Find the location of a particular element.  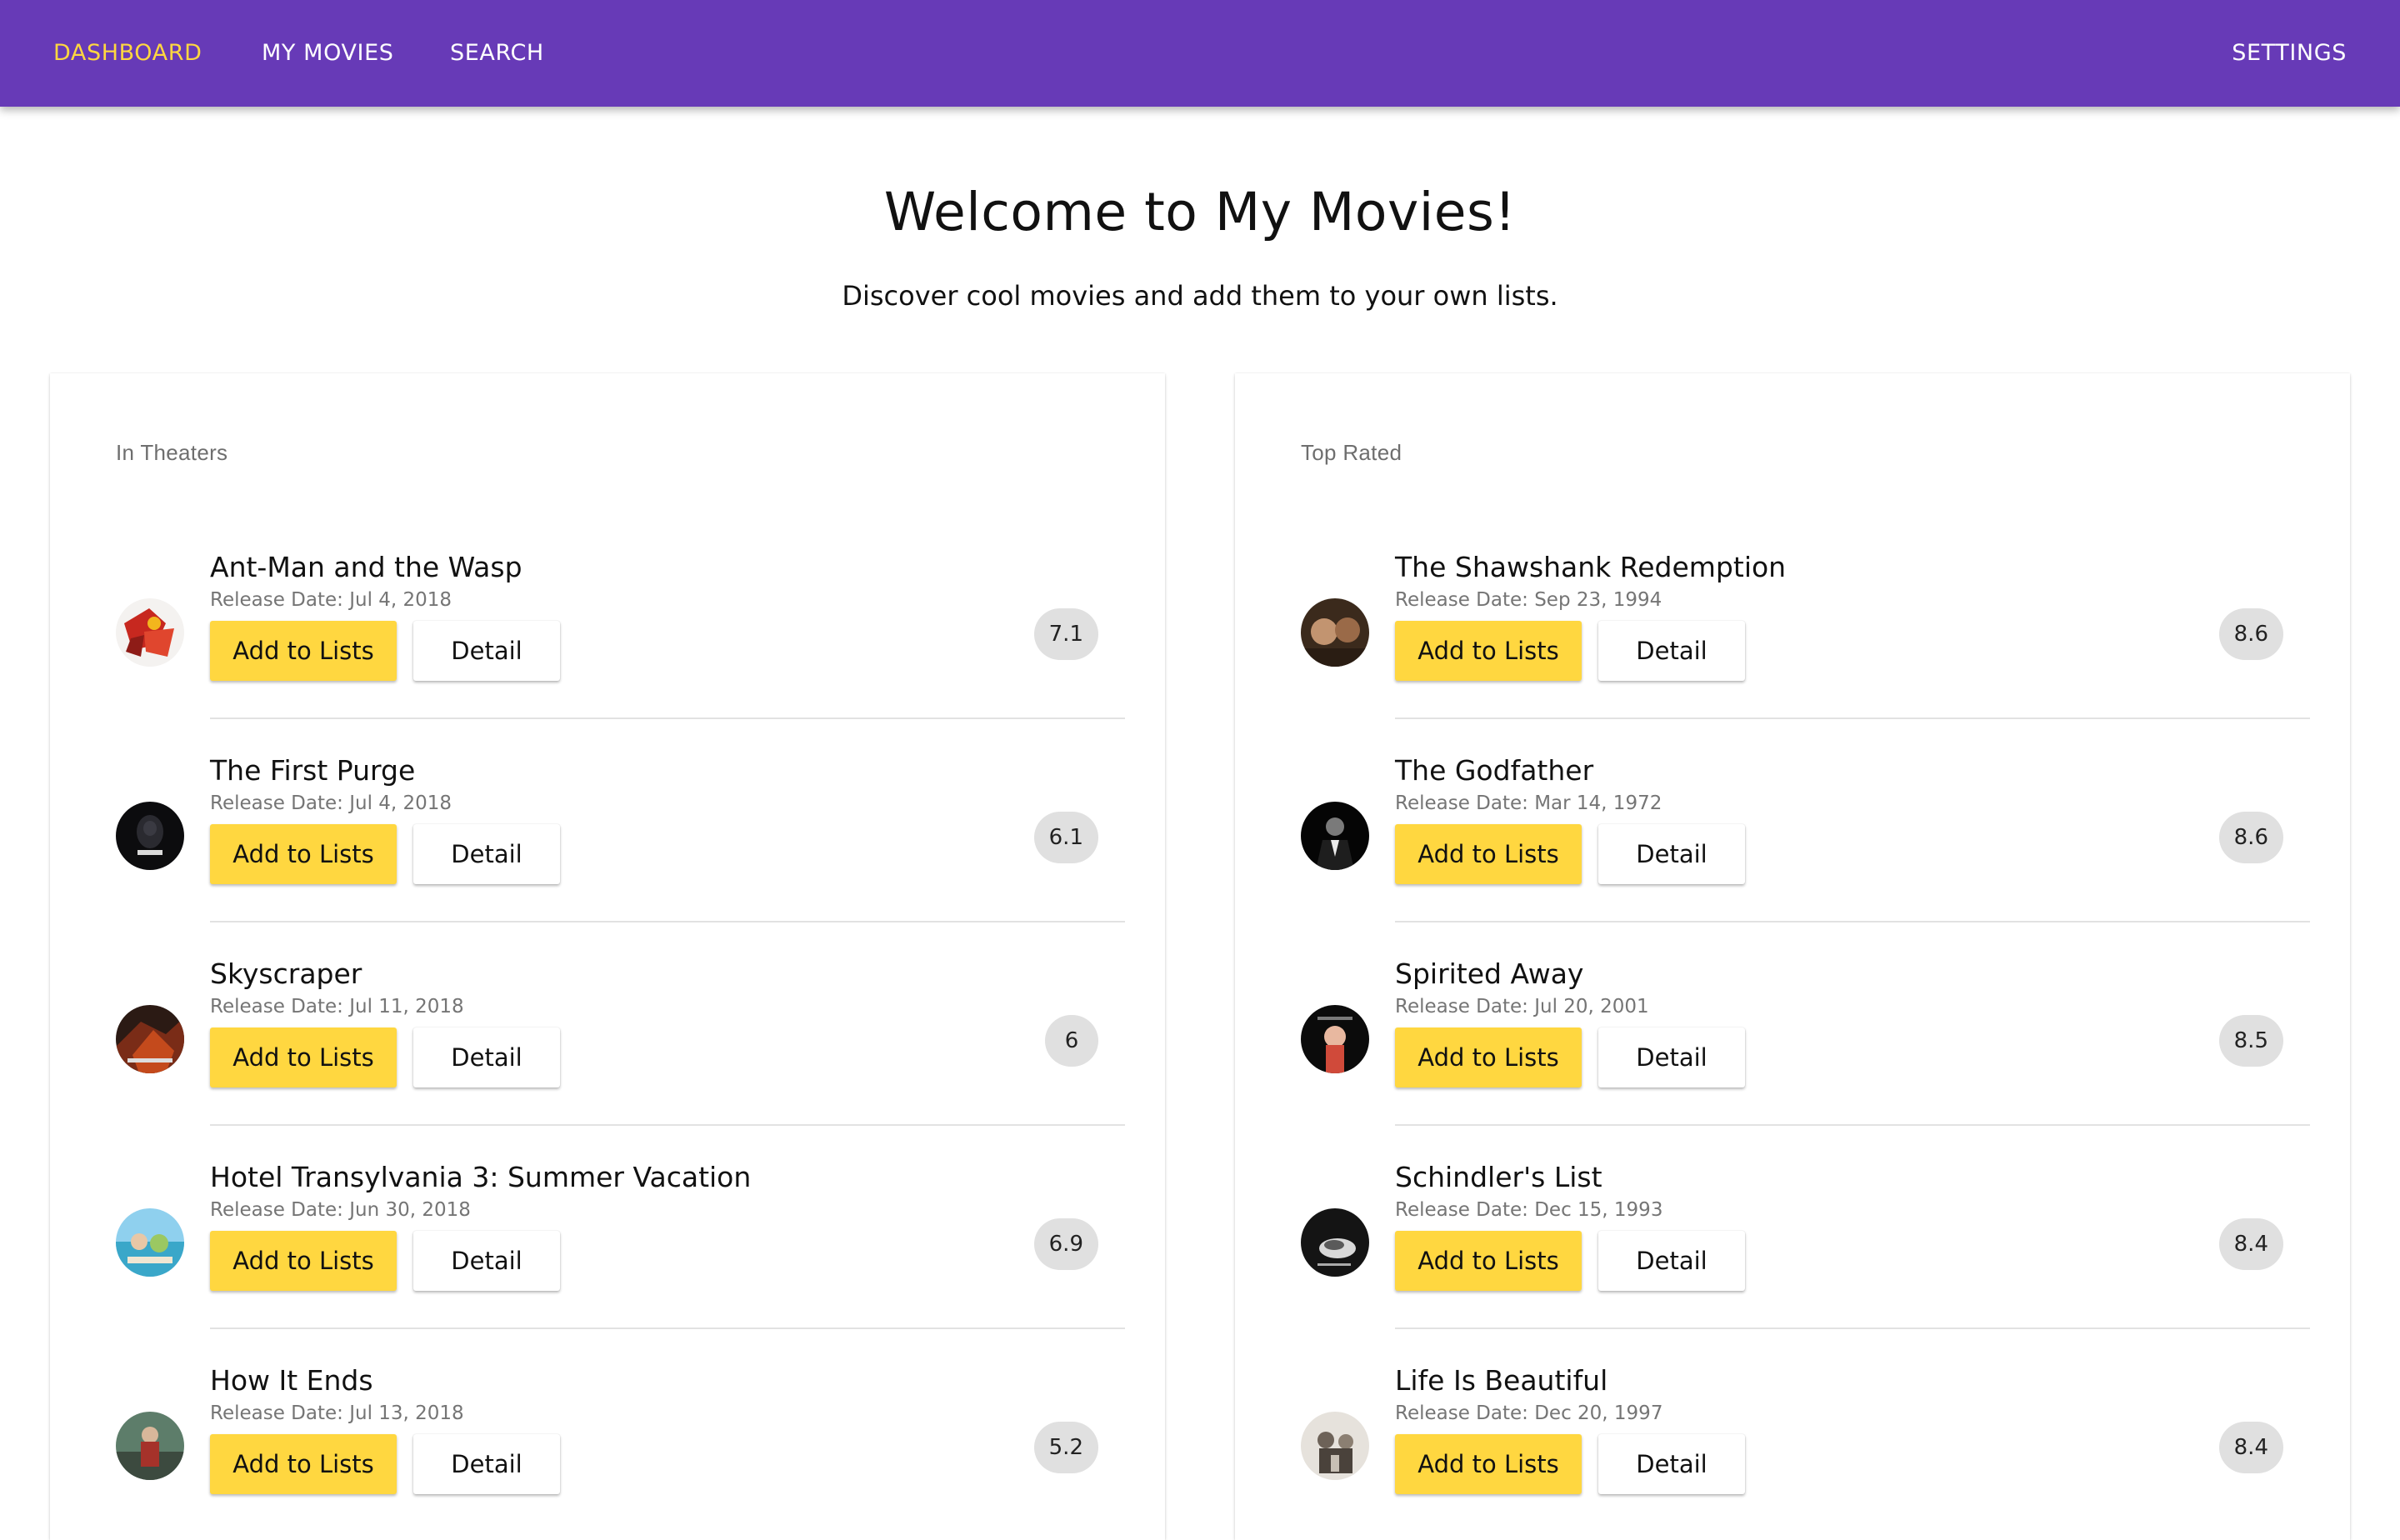

movie-title: Skyscraper is located at coordinates (286, 974).